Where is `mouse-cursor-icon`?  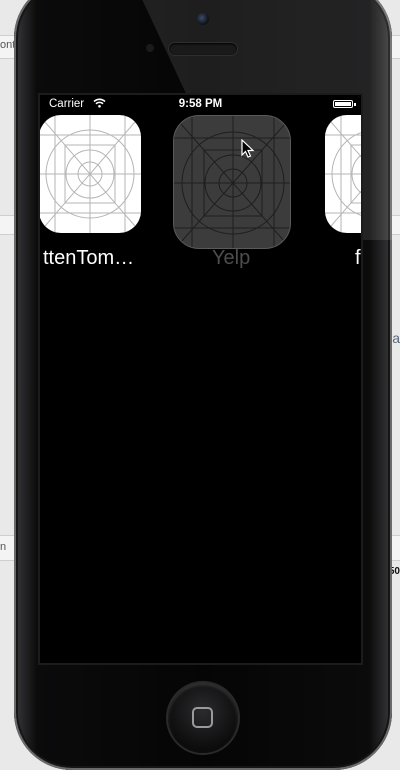
mouse-cursor-icon is located at coordinates (248, 148).